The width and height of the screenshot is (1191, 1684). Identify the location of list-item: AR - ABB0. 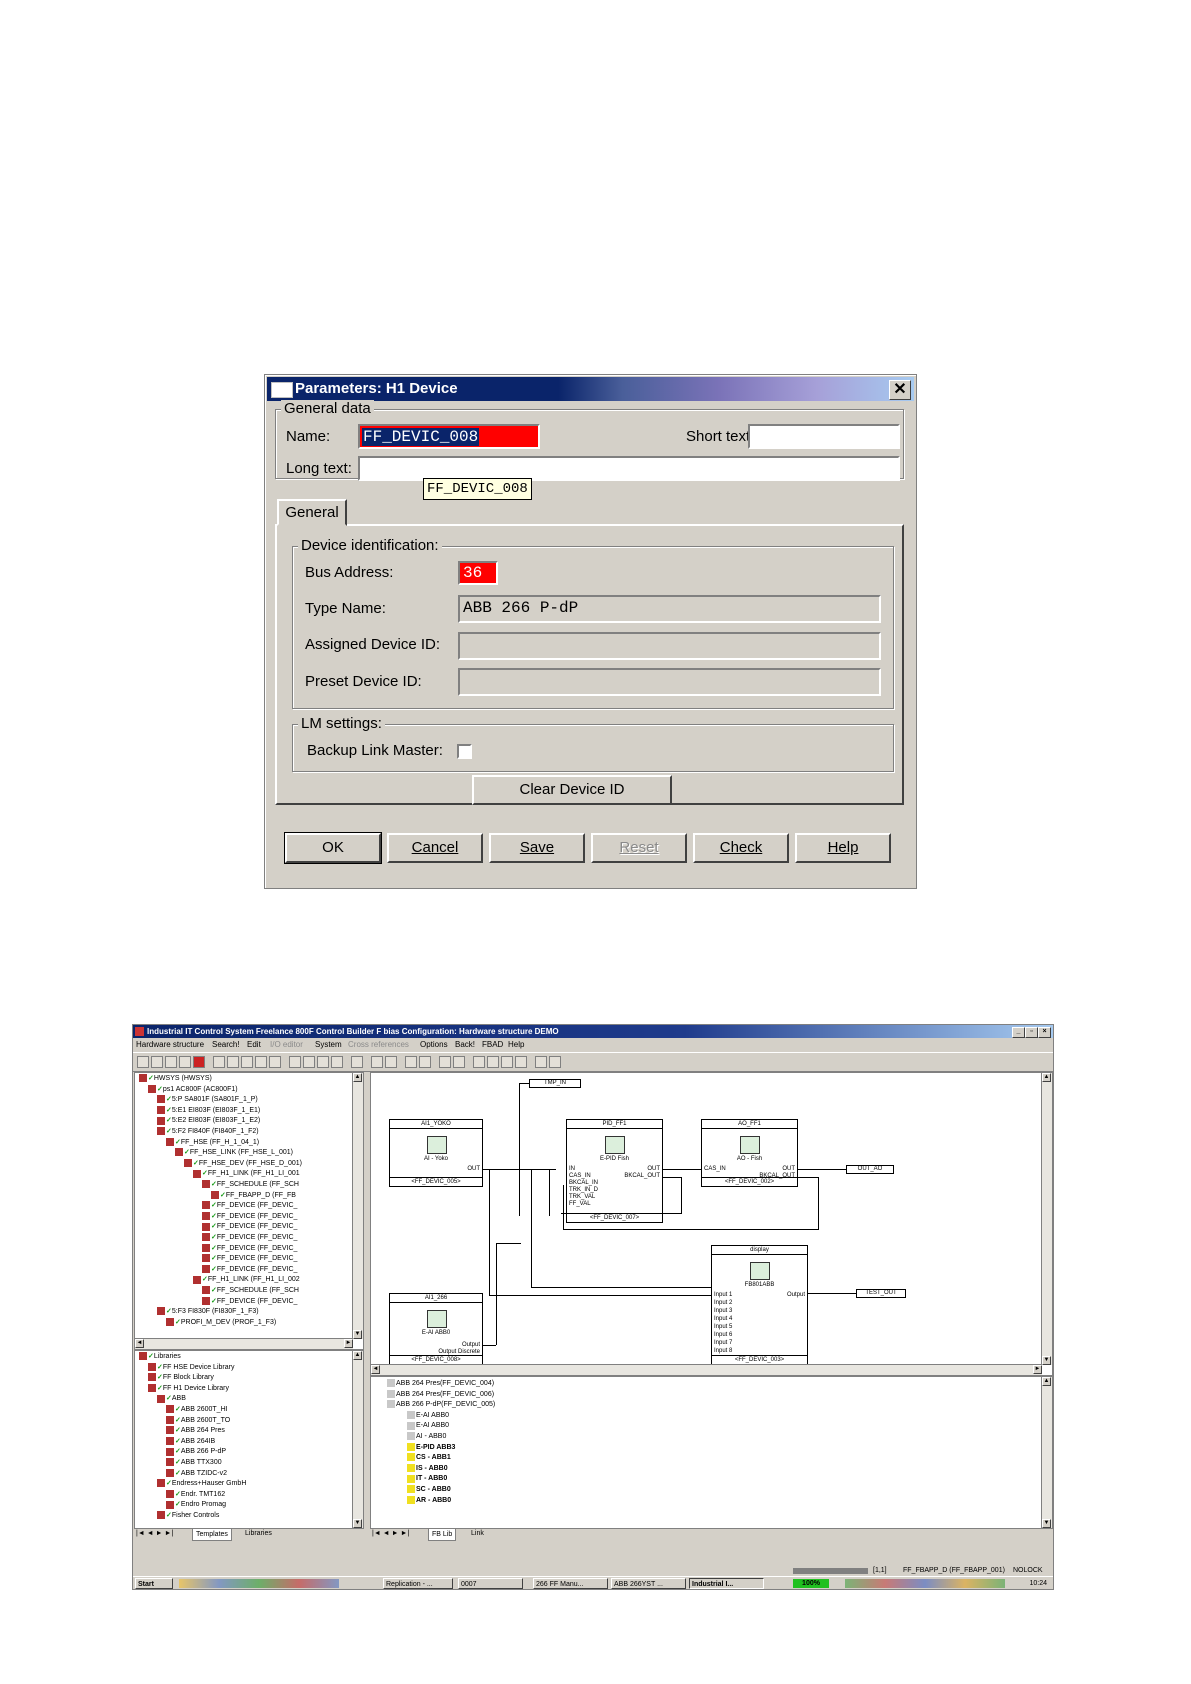
(429, 1500).